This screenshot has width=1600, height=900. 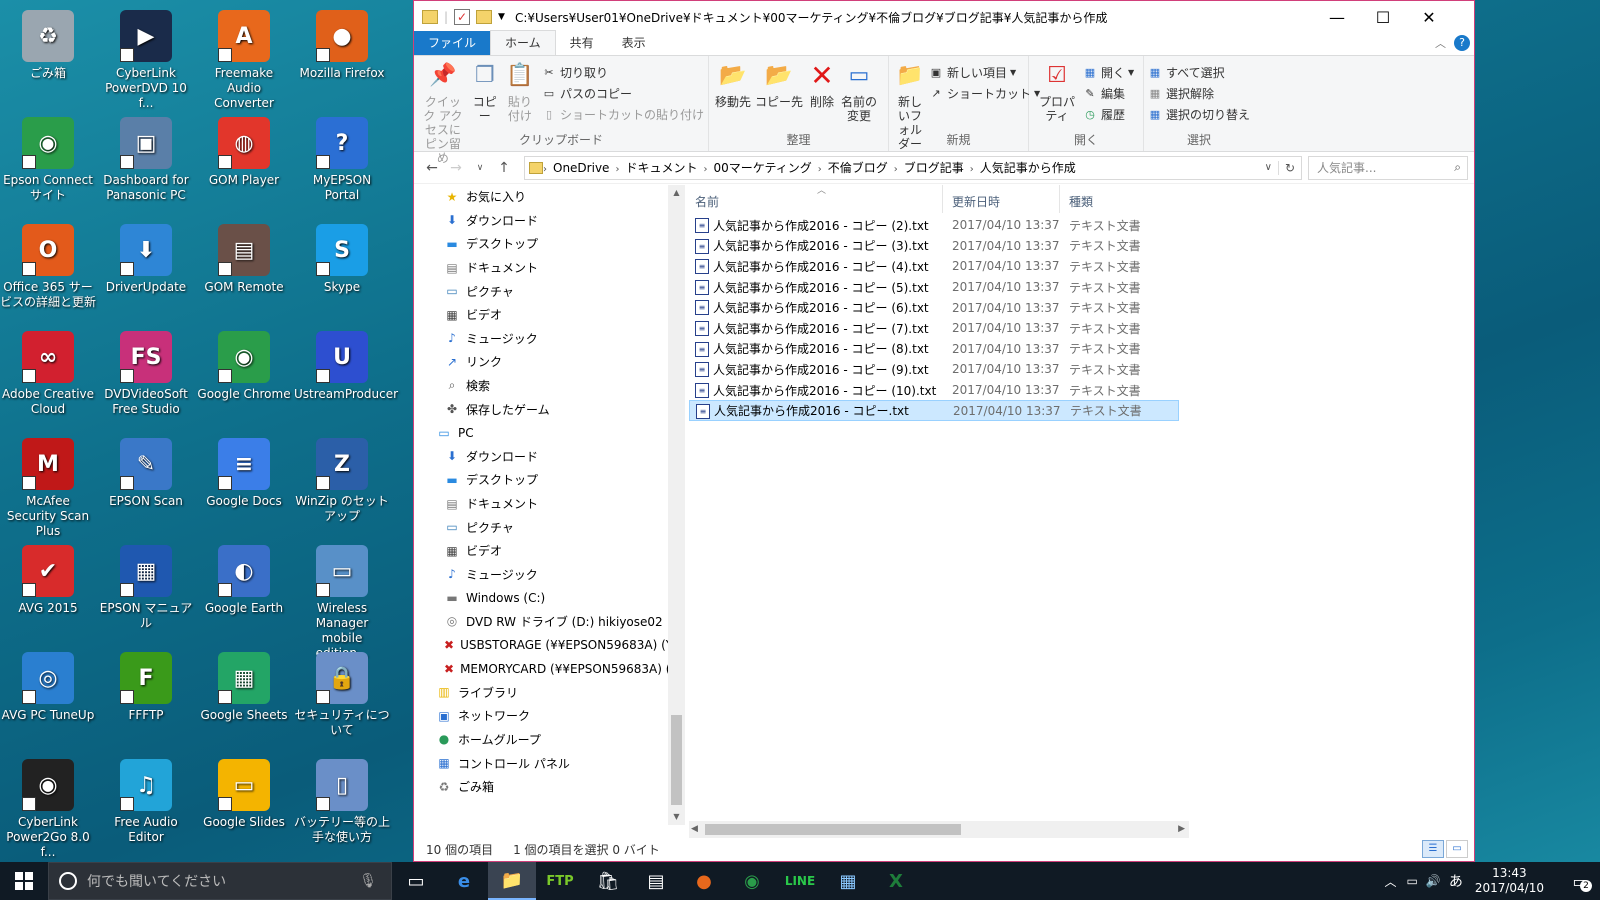 What do you see at coordinates (1457, 849) in the screenshot?
I see `large-icons-view-icon: ▭` at bounding box center [1457, 849].